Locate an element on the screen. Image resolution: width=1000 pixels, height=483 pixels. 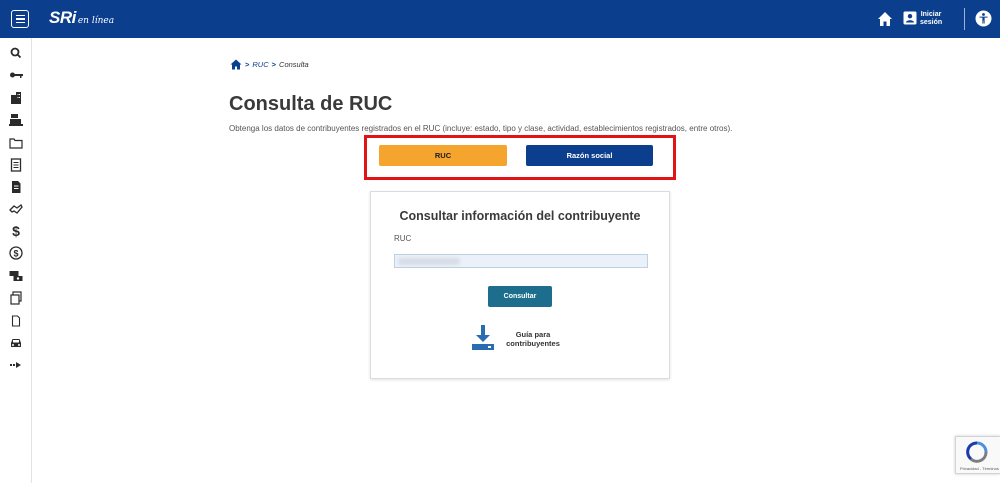
small-document-icon is located at coordinates (16, 321).